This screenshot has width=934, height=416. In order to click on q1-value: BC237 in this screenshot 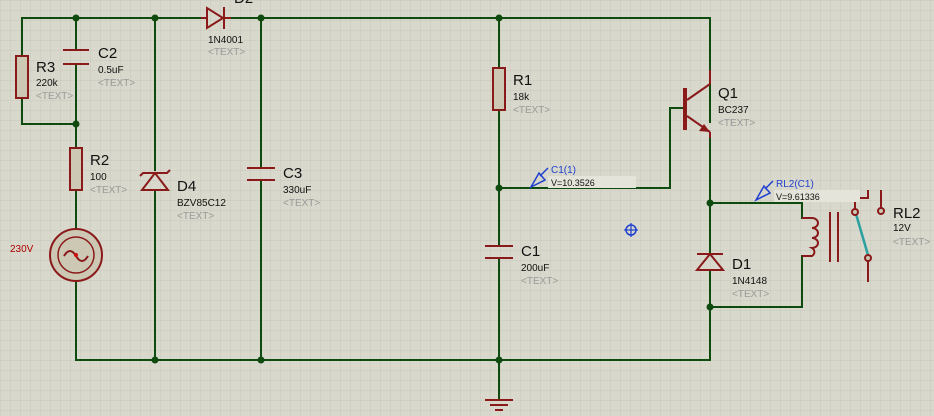, I will do `click(733, 110)`.